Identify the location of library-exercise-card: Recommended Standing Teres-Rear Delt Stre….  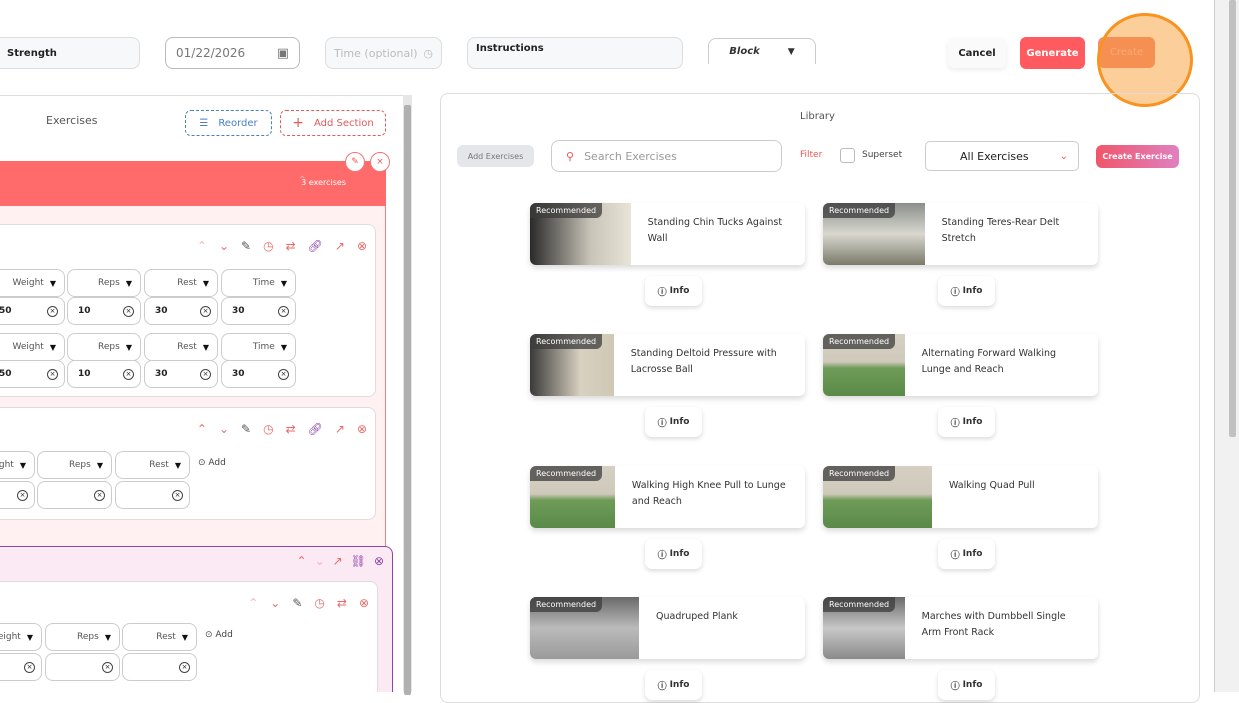
(960, 234).